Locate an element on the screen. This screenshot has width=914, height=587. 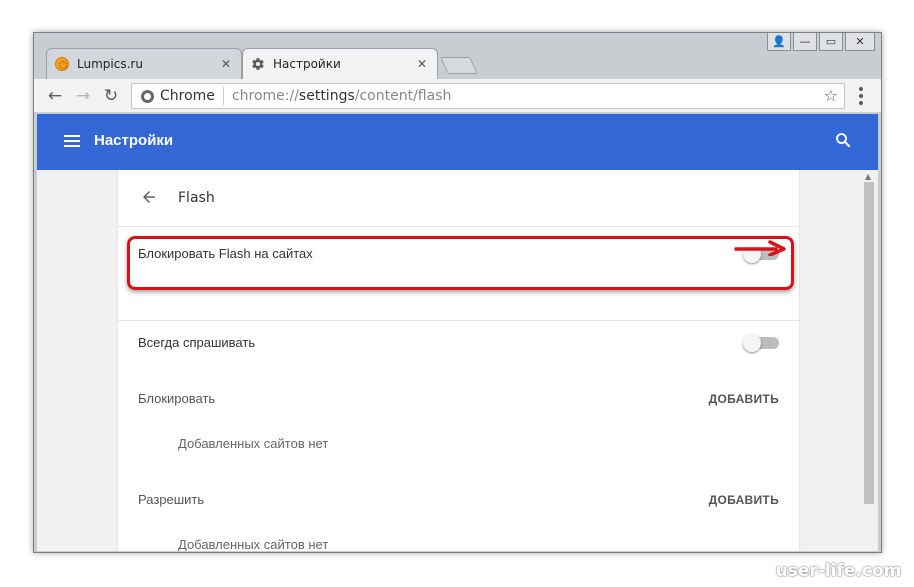
tab-title: Настройки is located at coordinates (307, 64).